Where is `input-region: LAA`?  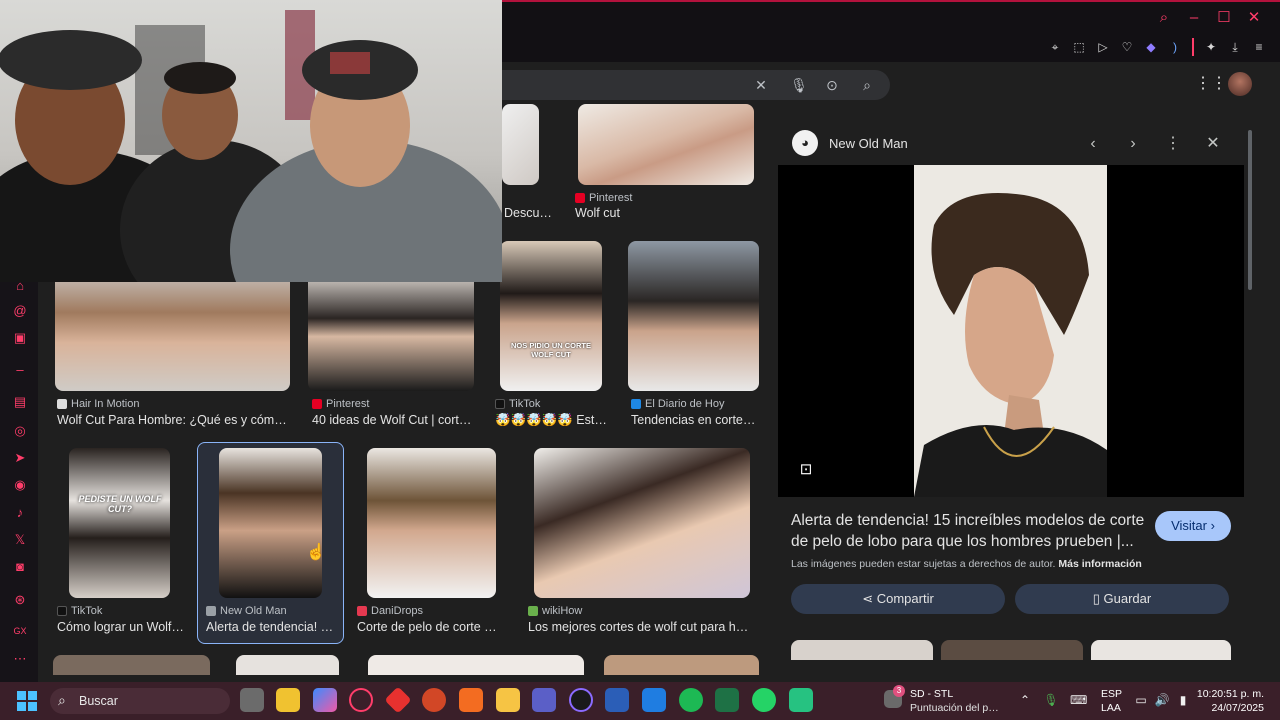
input-region: LAA is located at coordinates (1111, 708).